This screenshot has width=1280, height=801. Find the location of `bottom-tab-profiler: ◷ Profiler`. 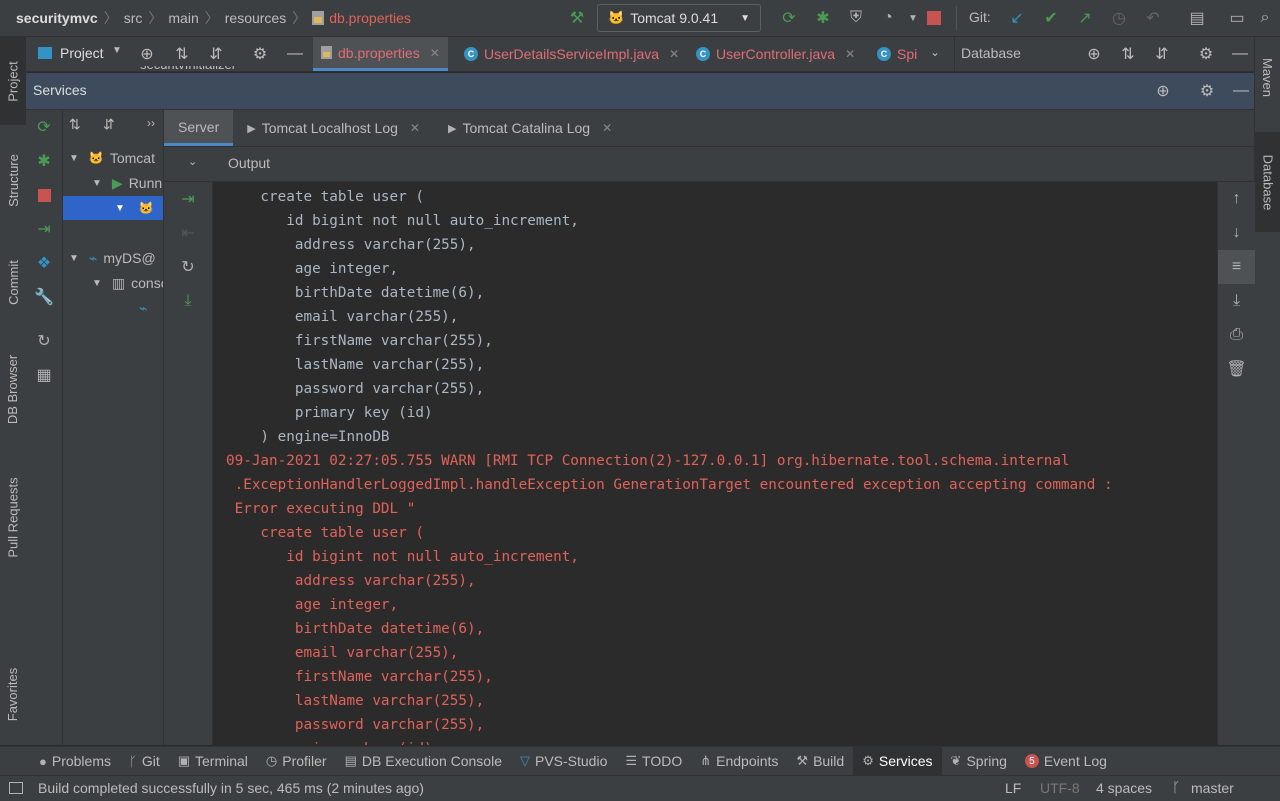

bottom-tab-profiler: ◷ Profiler is located at coordinates (296, 761).